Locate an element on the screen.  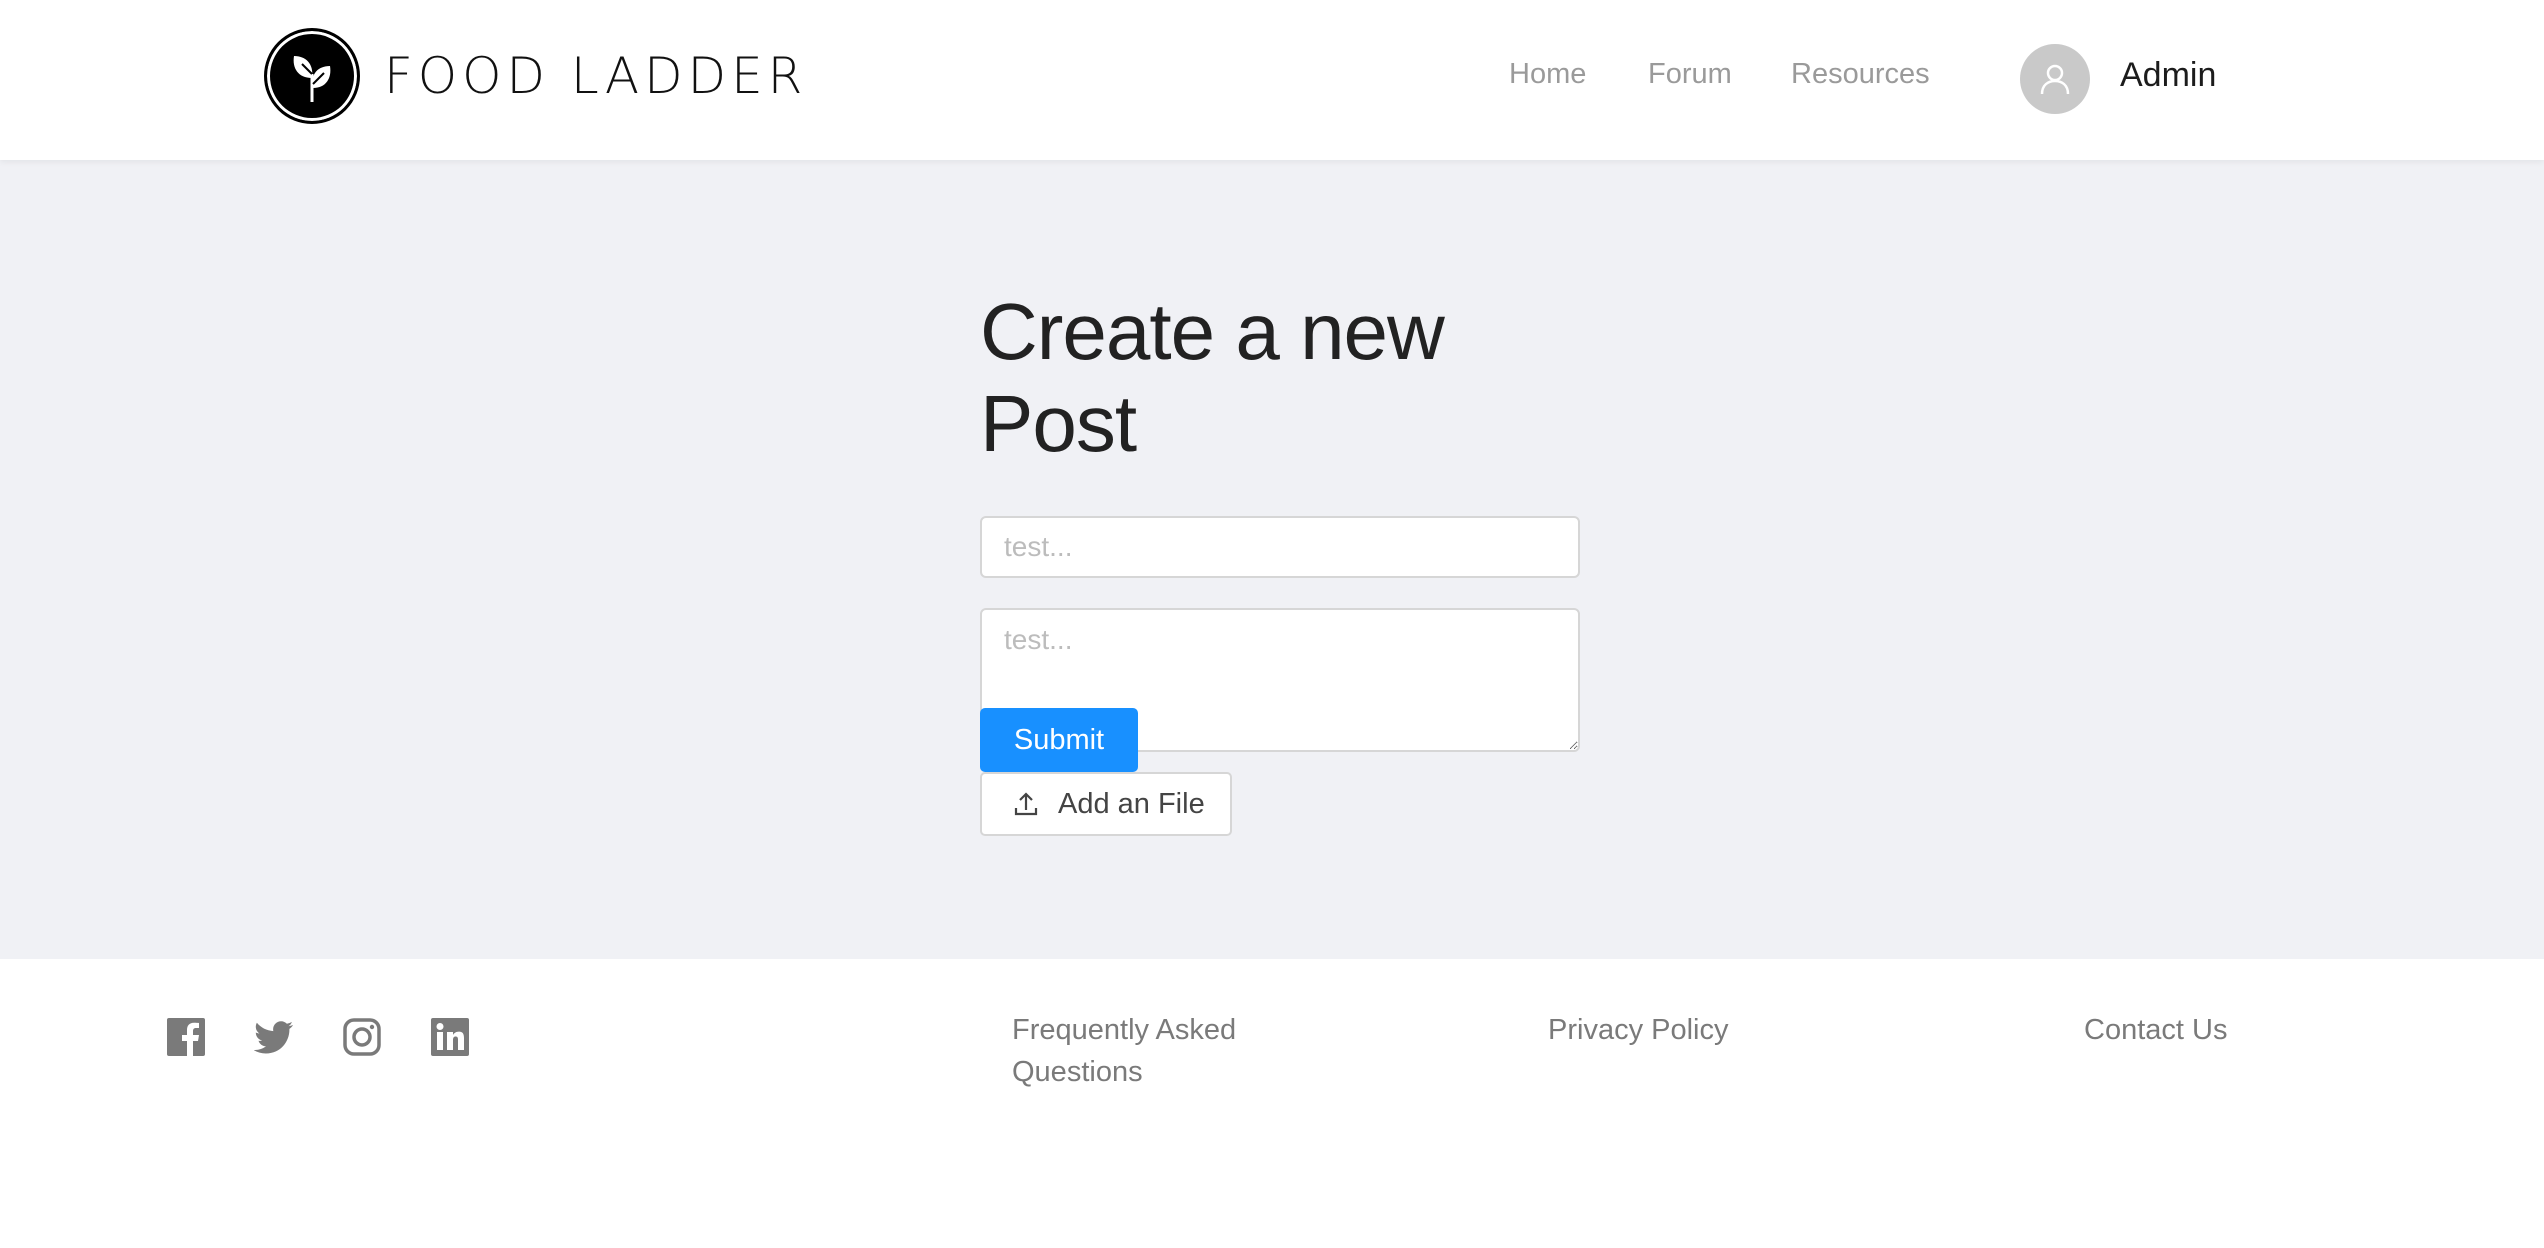
nav-forum: Forum is located at coordinates (1690, 74).